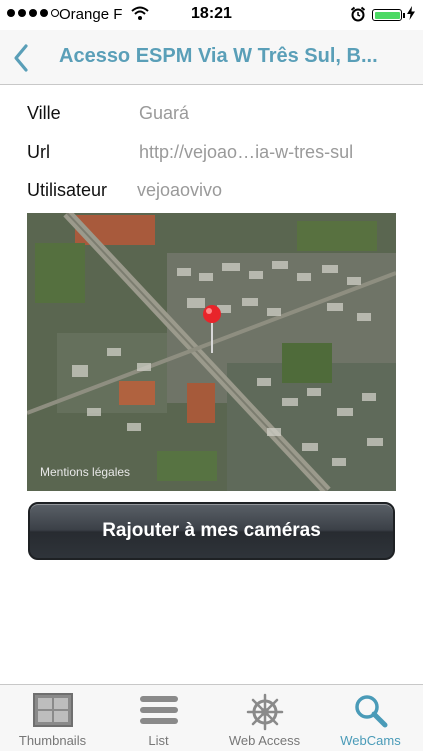 The image size is (423, 751). I want to click on add-to-my-cameras-button: Rajouter à mes caméras, so click(211, 531).